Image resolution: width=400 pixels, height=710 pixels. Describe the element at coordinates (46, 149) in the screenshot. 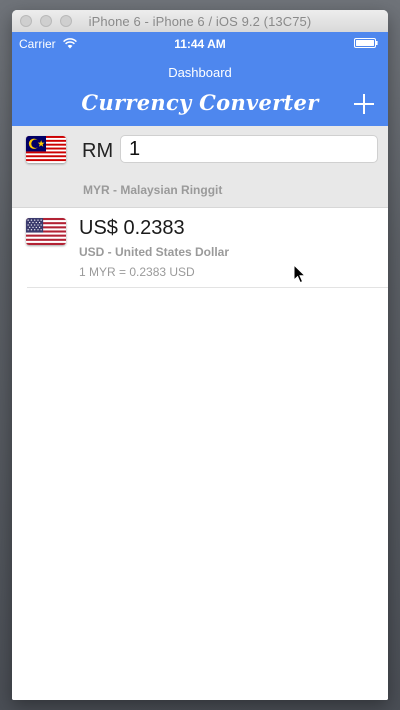

I see `malaysia-flag-icon` at that location.